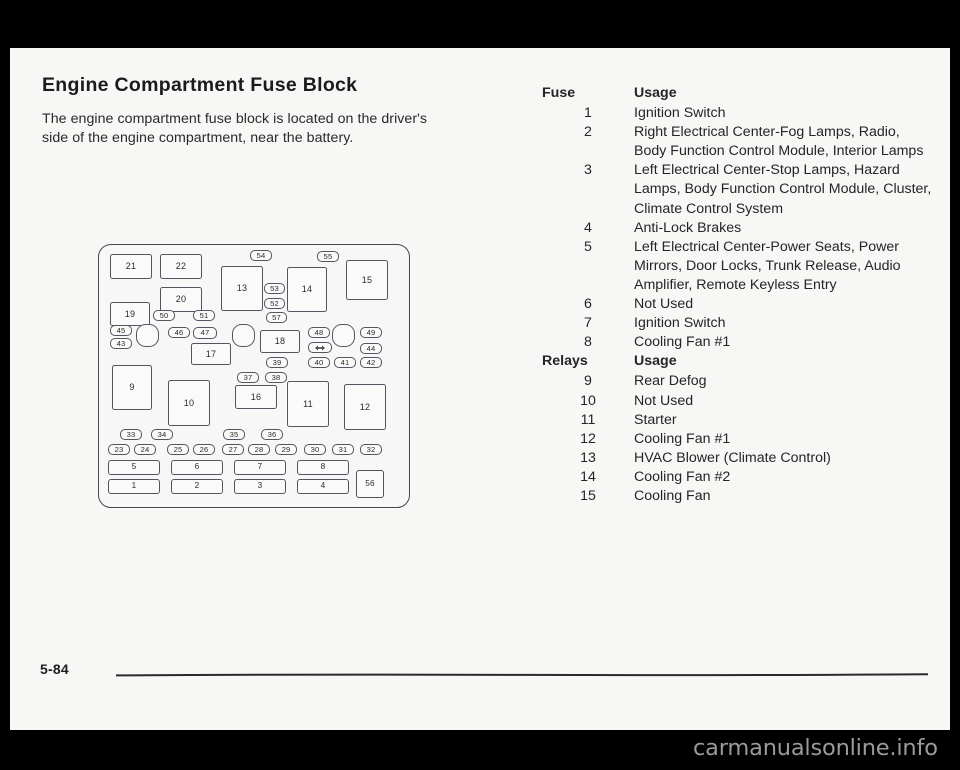  What do you see at coordinates (737, 439) in the screenshot?
I see `table-row: 12 Cooling Fan #1` at bounding box center [737, 439].